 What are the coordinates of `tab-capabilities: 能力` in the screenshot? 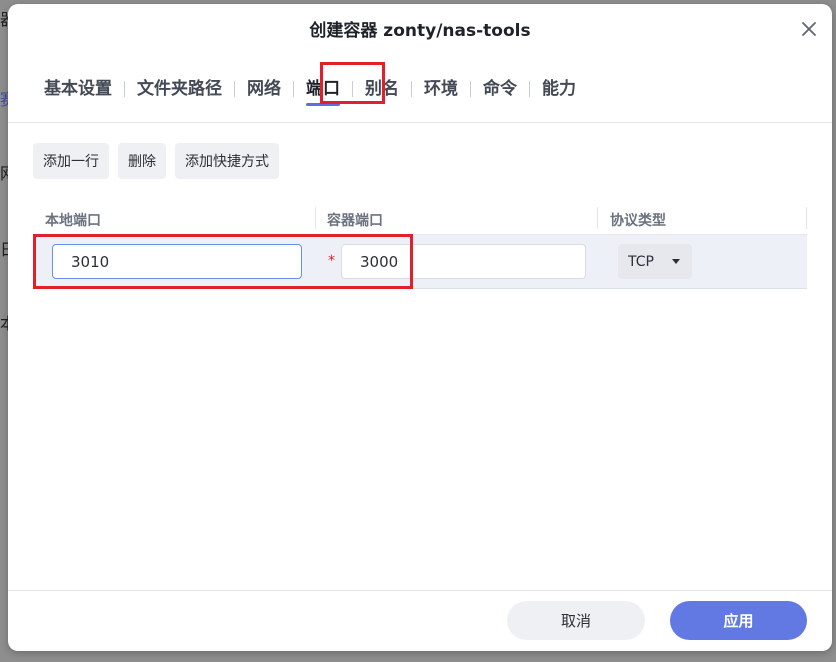 It's located at (559, 89).